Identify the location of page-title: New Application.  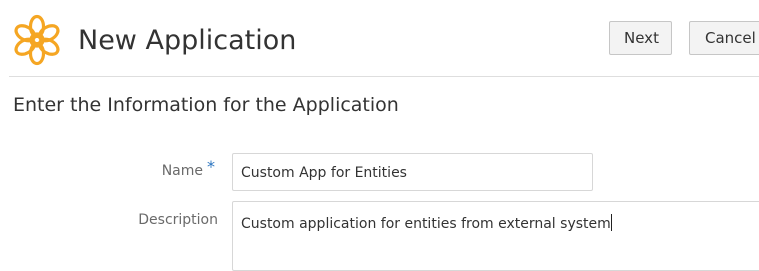
(187, 40).